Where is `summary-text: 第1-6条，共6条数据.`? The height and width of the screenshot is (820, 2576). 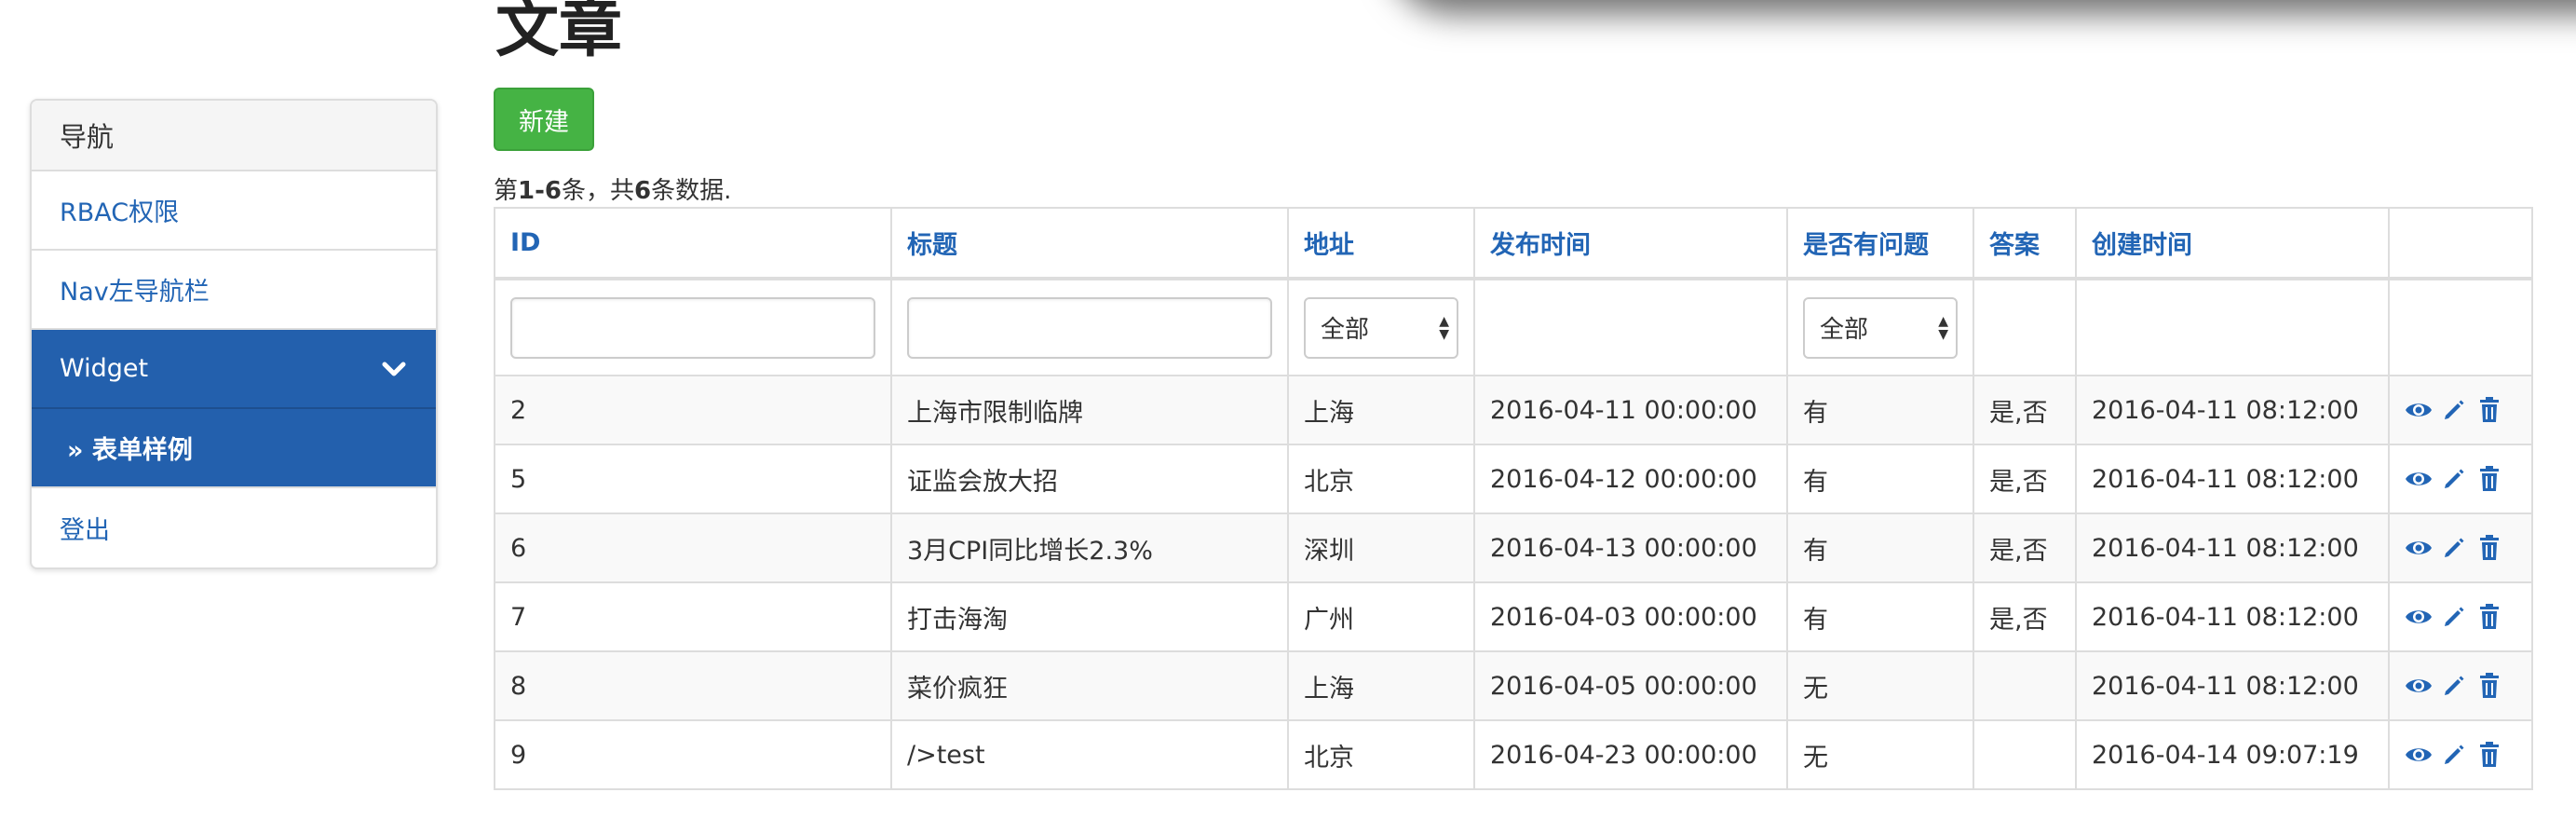
summary-text: 第1-6条，共6条数据. is located at coordinates (612, 188).